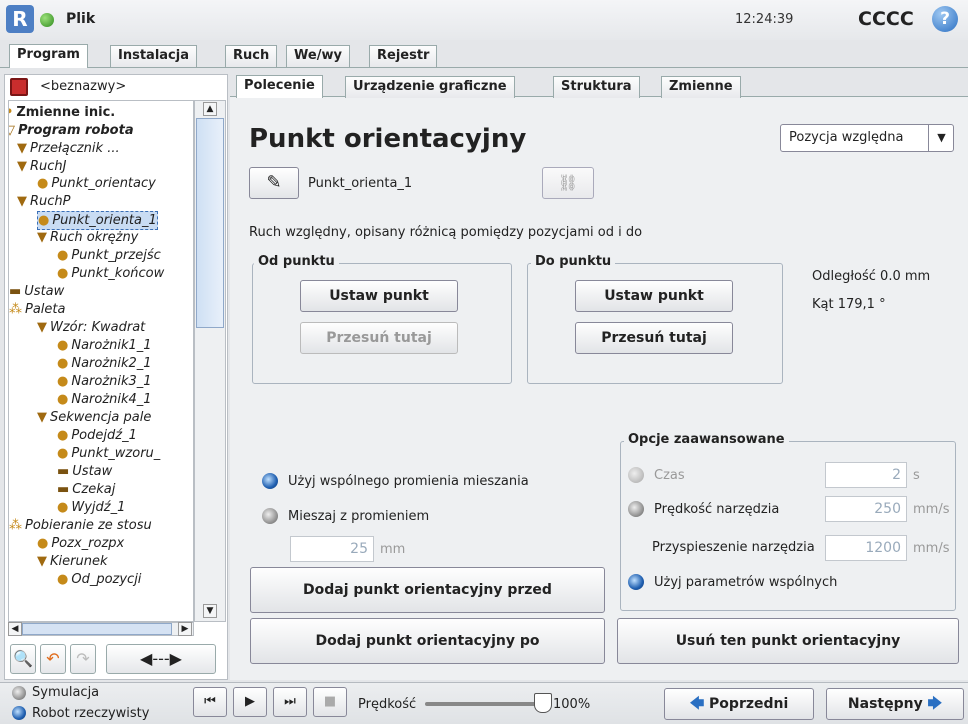  I want to click on undo-icon: ↶, so click(53, 659).